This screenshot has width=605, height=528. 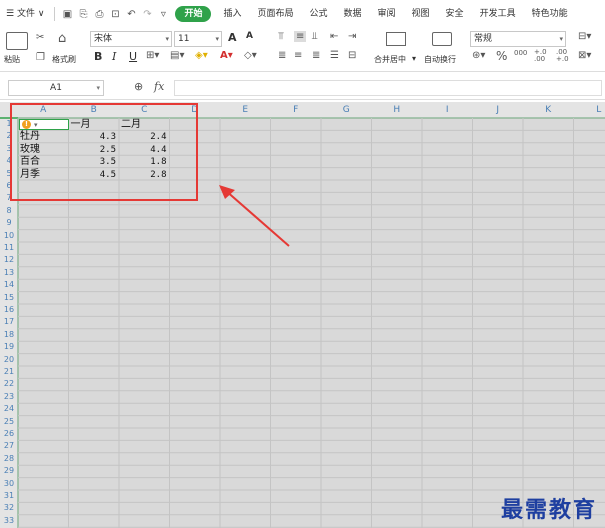 I want to click on tab-security: 安全, so click(x=455, y=14).